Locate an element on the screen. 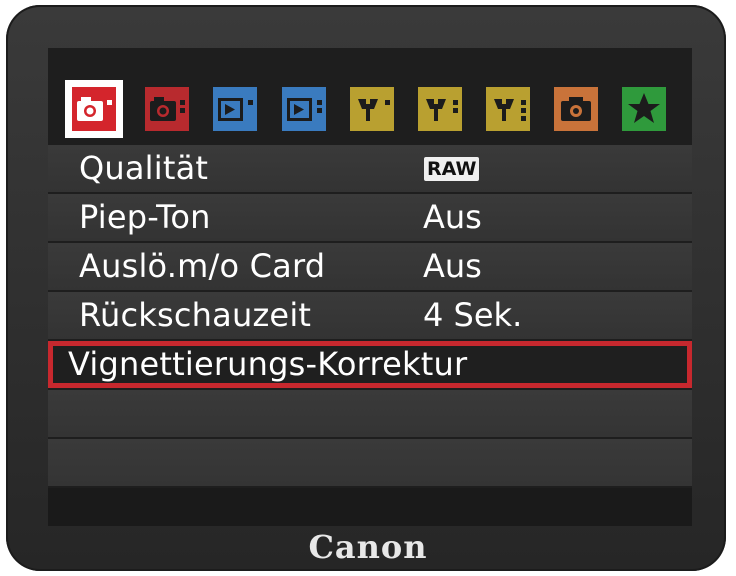 This screenshot has height=576, width=736. tab-my-menu is located at coordinates (644, 109).